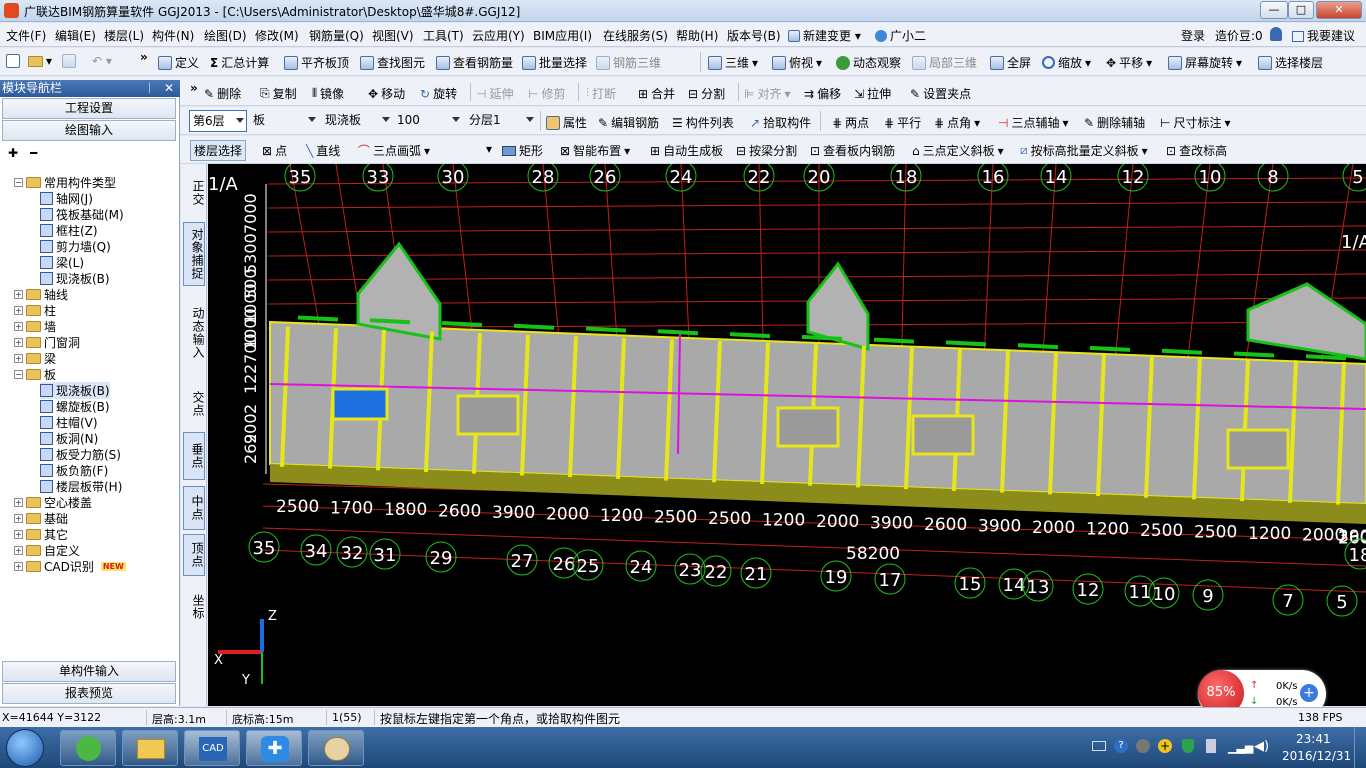 This screenshot has width=1366, height=768. I want to click on tree-item: + 基础, so click(41, 518).